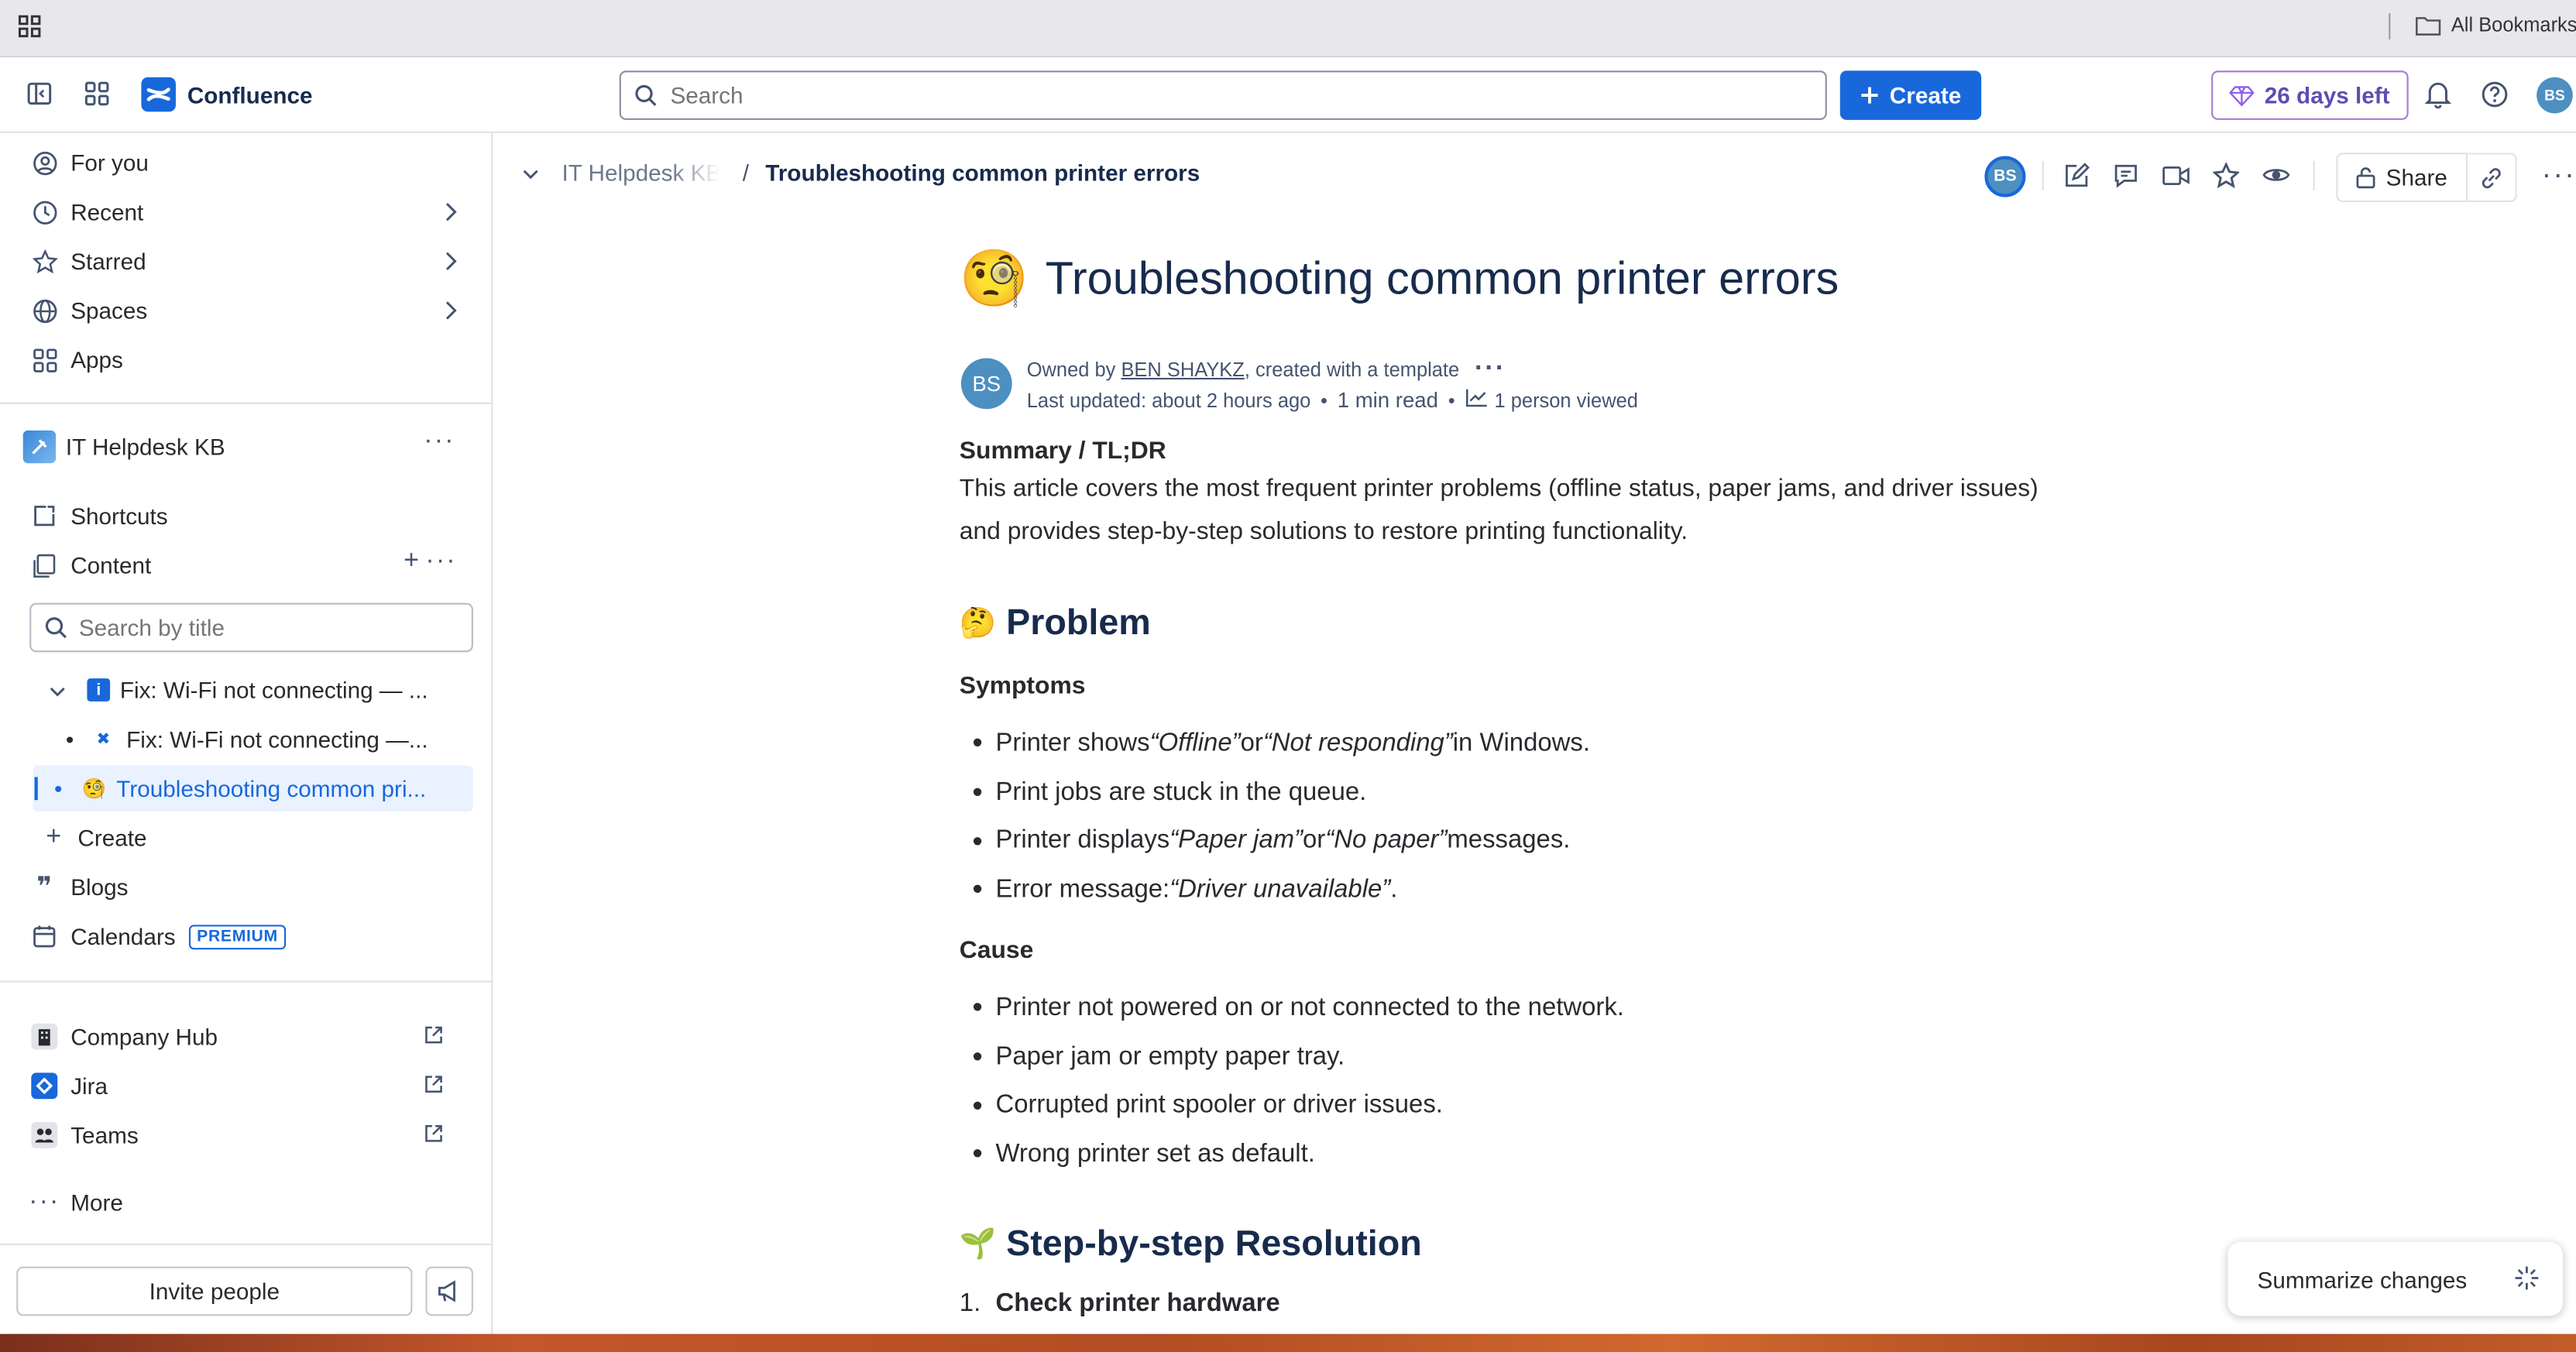  Describe the element at coordinates (246, 937) in the screenshot. I see `sidebar-item-calendars: Calendars PREMIUM` at that location.